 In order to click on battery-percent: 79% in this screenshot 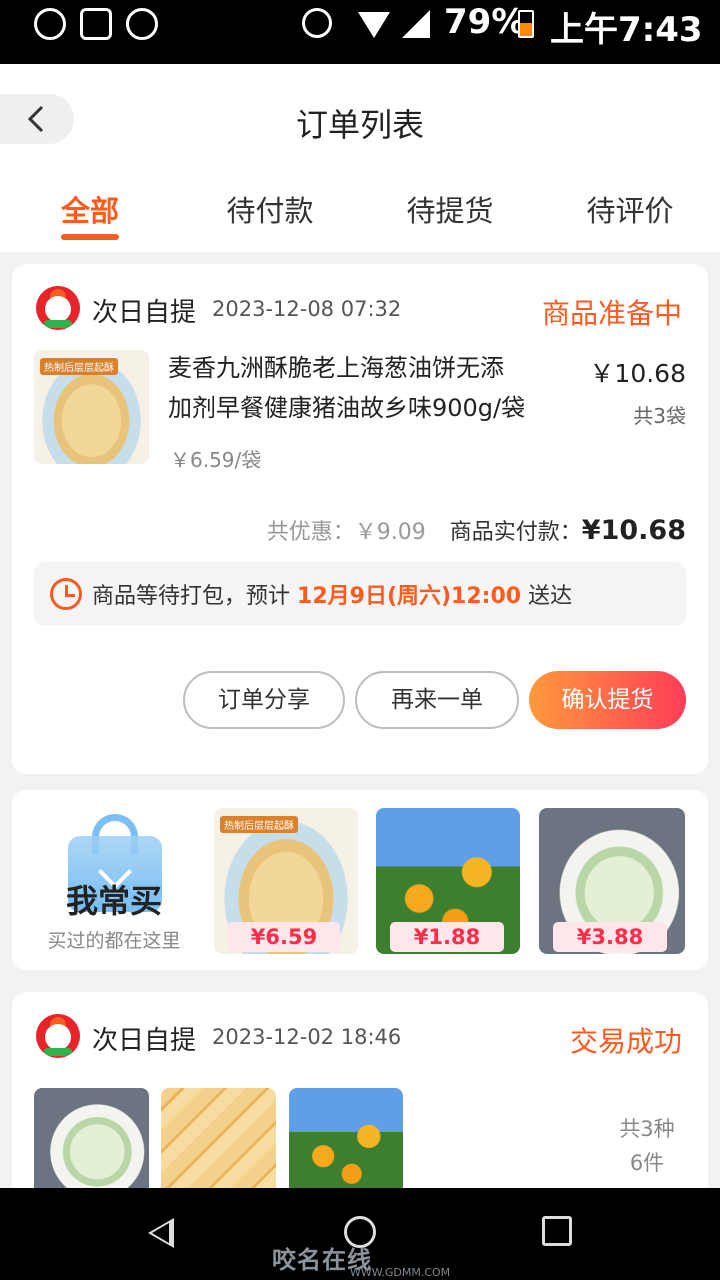, I will do `click(485, 22)`.